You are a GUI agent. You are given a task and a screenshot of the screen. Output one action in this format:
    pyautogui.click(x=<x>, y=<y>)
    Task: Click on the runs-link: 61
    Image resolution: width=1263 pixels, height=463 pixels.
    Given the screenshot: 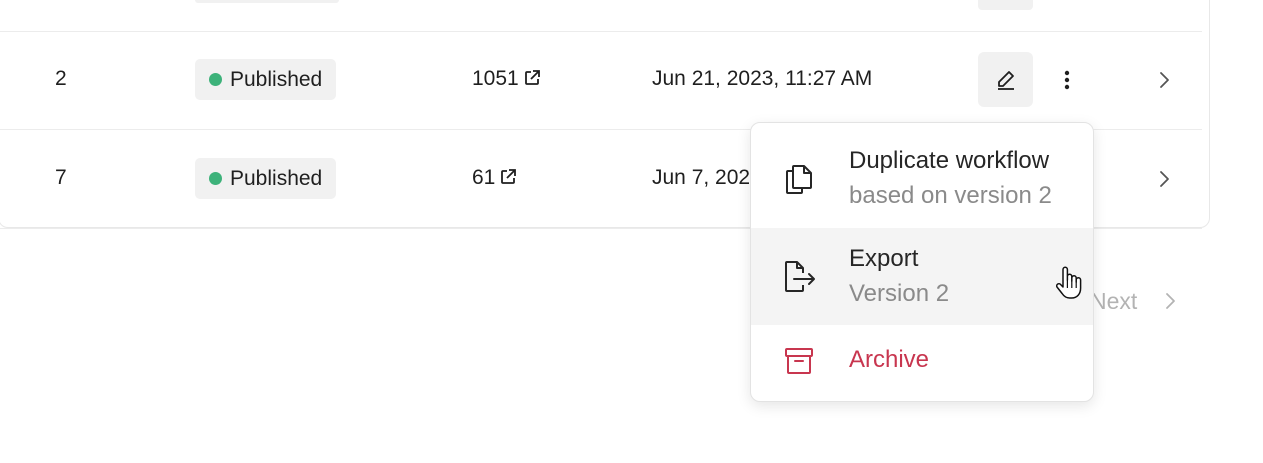 What is the action you would take?
    pyautogui.click(x=494, y=178)
    